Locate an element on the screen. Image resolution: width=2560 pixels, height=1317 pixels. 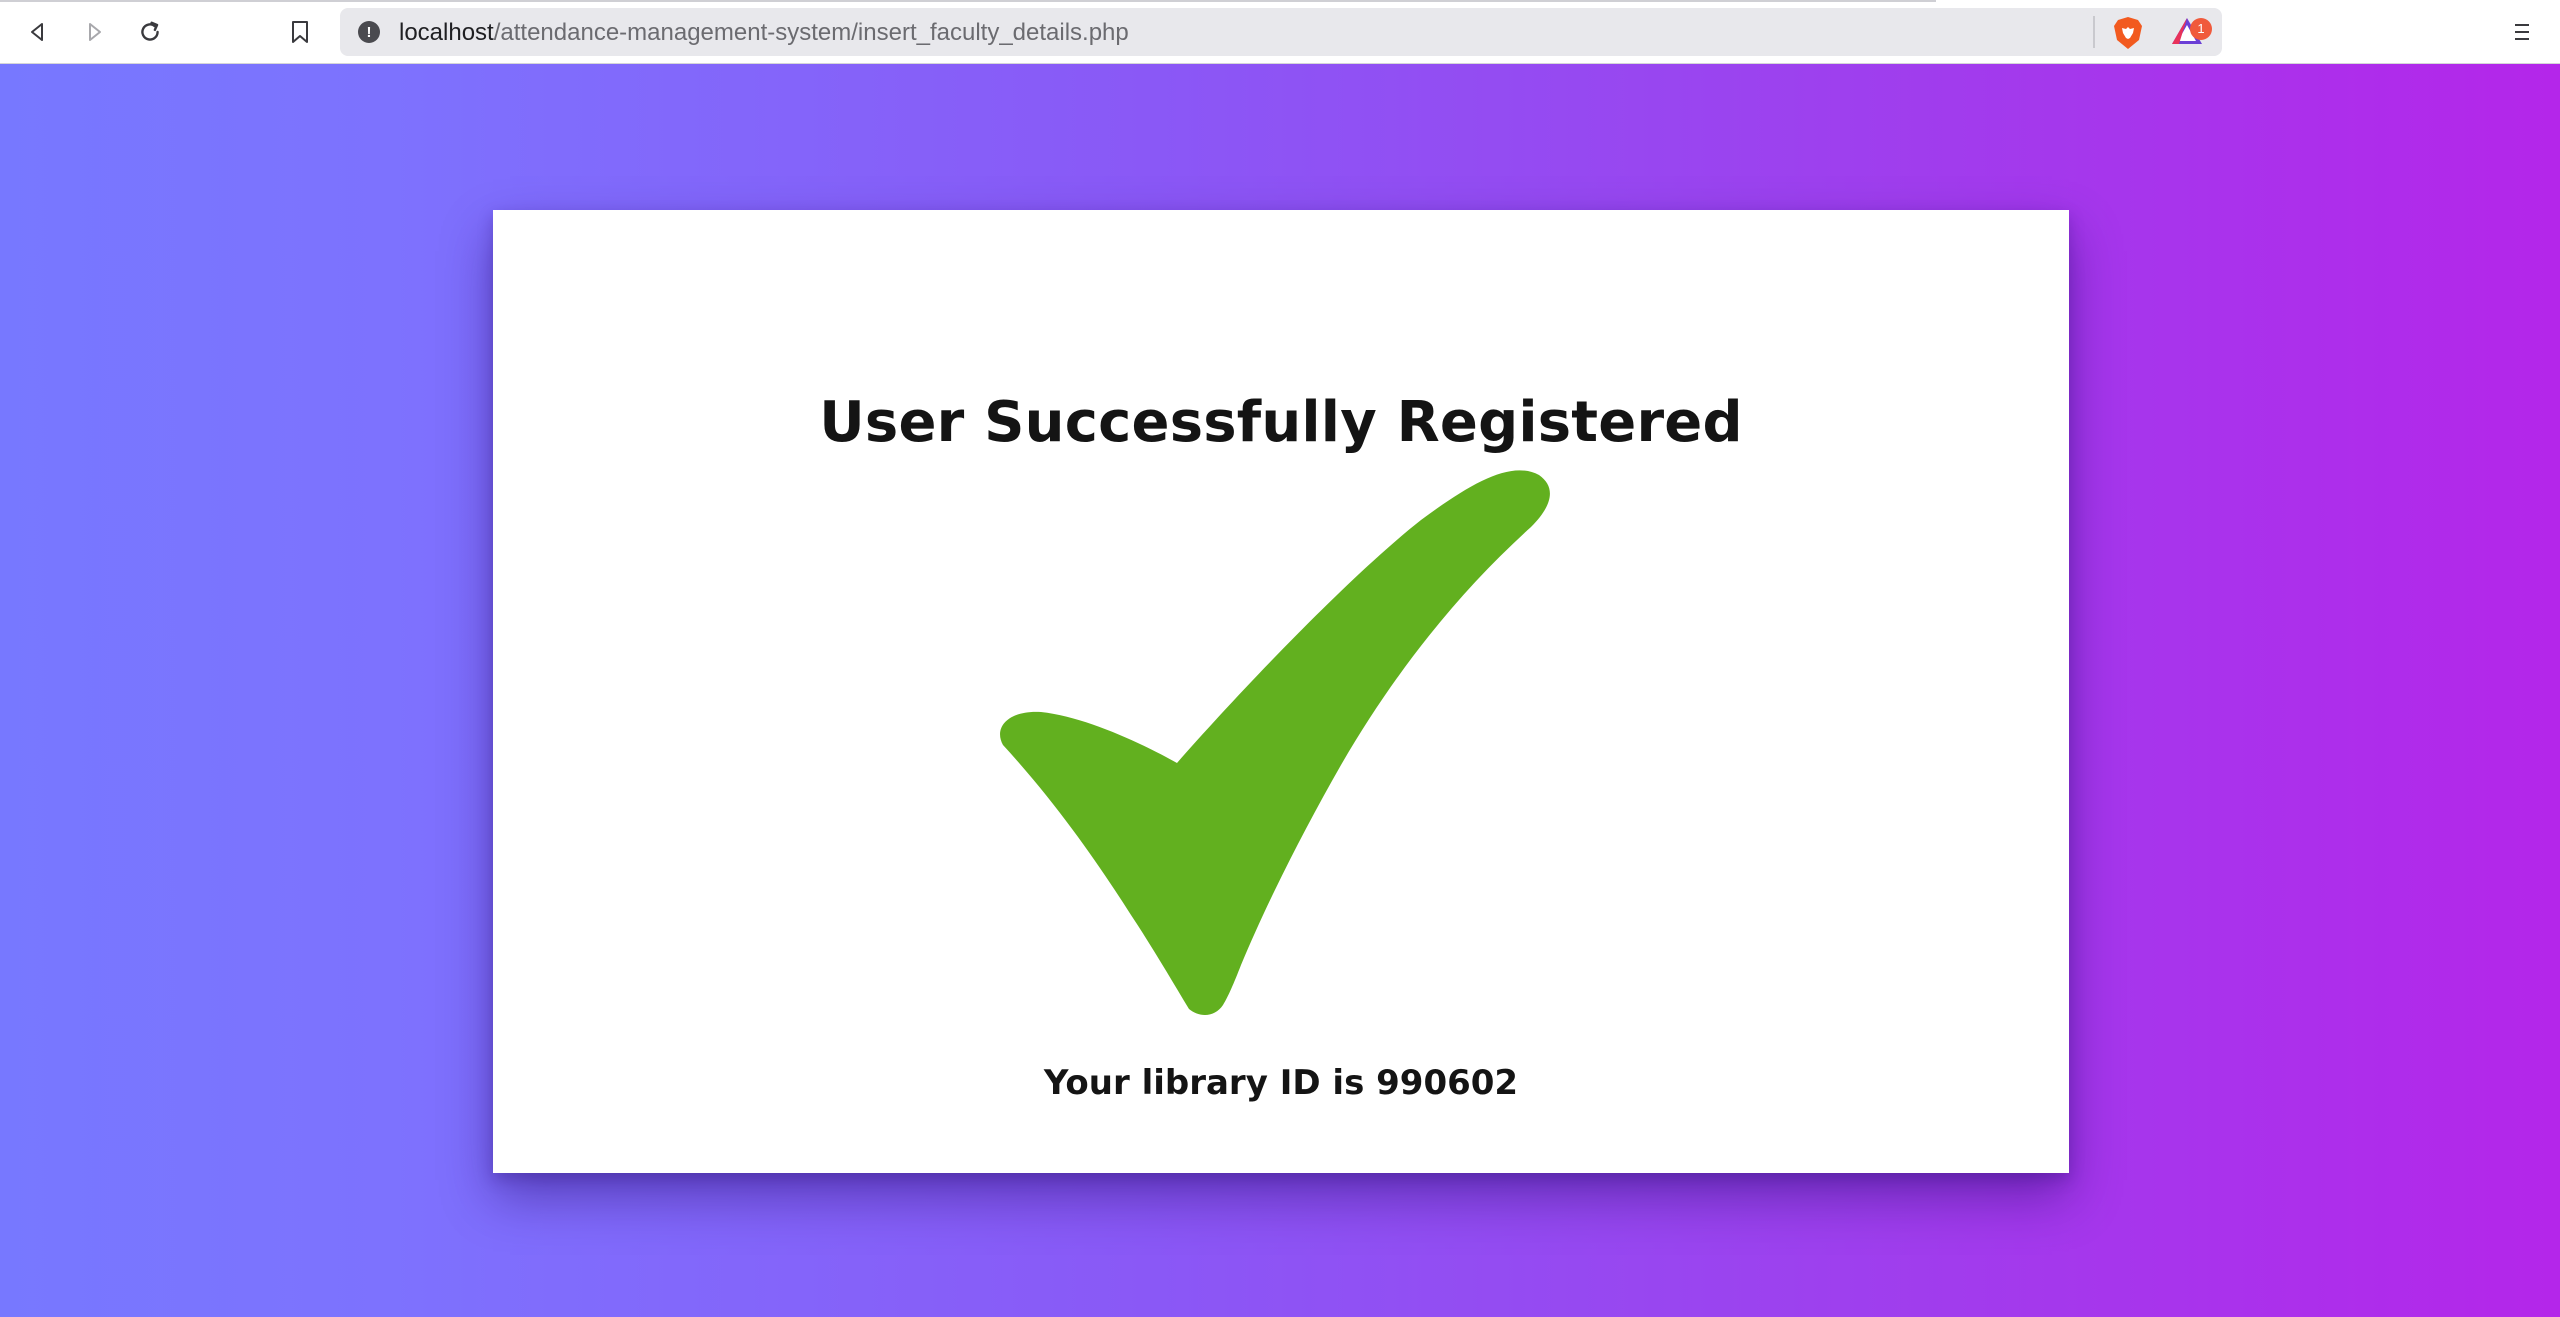
reload-button is located at coordinates (150, 32).